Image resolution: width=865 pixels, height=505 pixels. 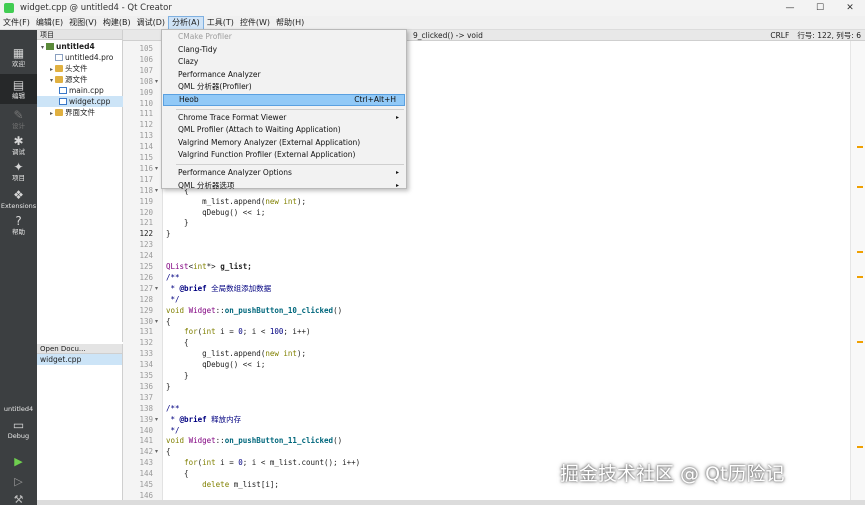 I want to click on menu-help: 帮助(H), so click(x=290, y=23).